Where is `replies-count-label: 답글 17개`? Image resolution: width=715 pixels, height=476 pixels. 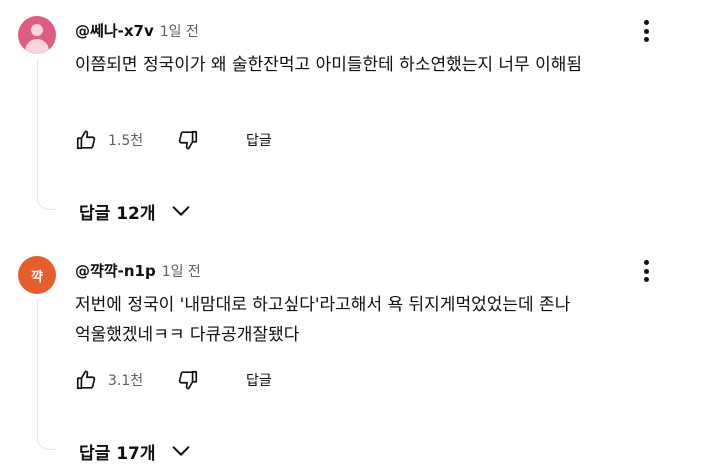
replies-count-label: 답글 17개 is located at coordinates (117, 453).